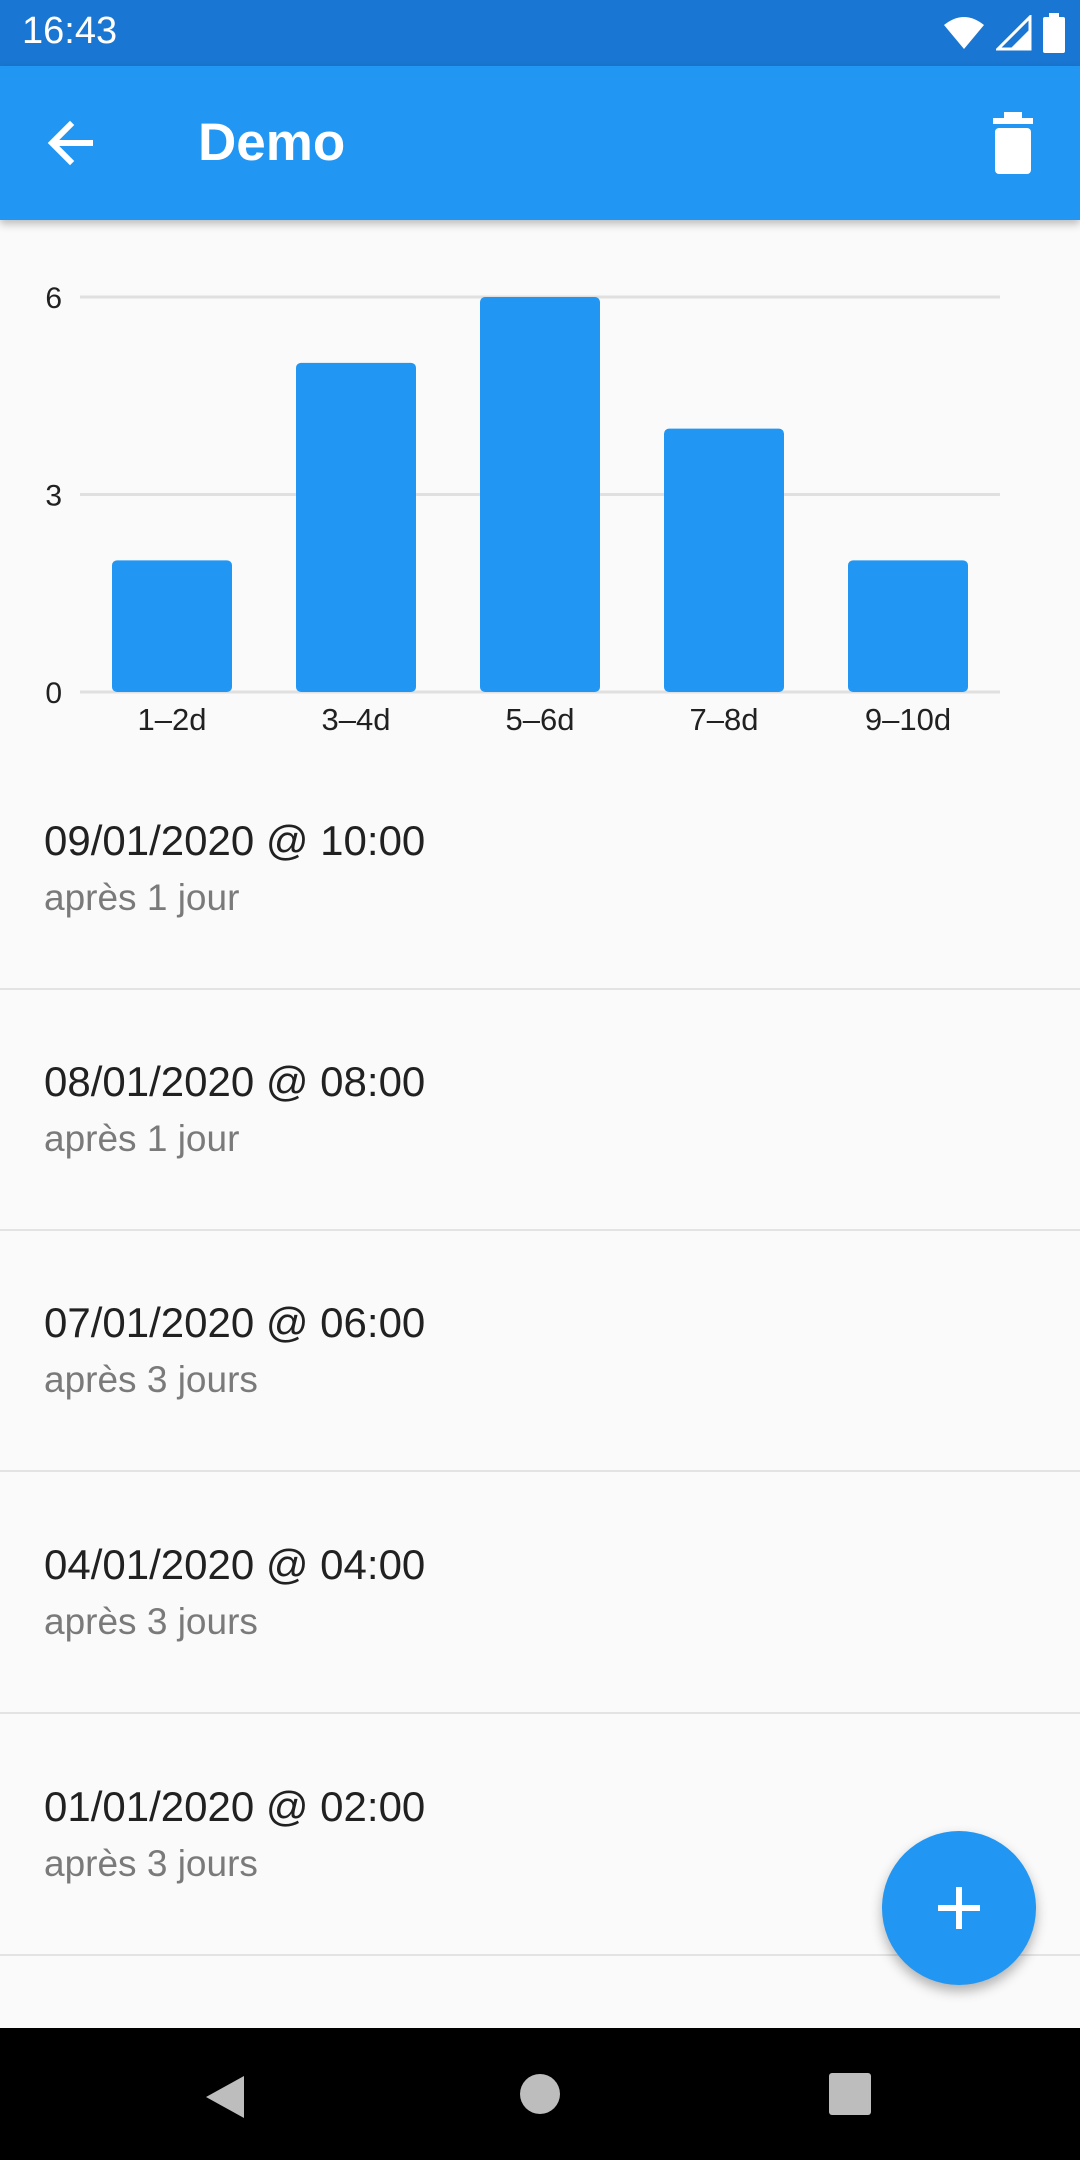 This screenshot has width=1080, height=2160. I want to click on y-tick-label: 3, so click(53, 496).